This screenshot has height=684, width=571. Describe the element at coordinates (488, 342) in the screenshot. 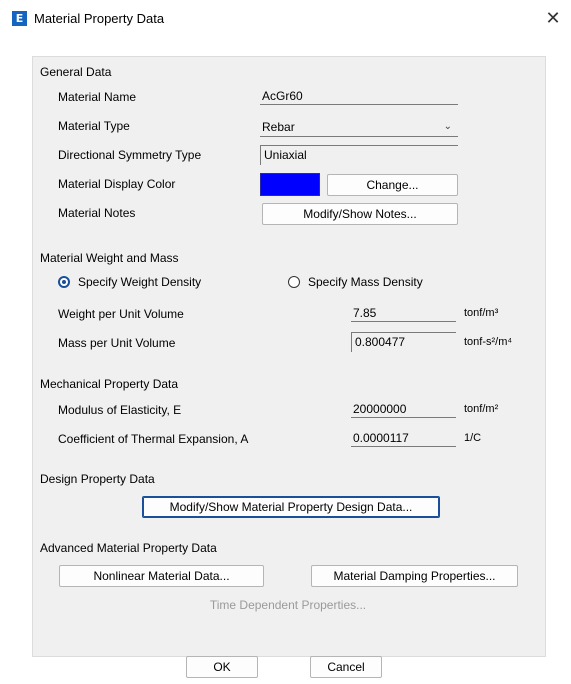

I see `mass-unit: tonf-s²/m⁴` at that location.